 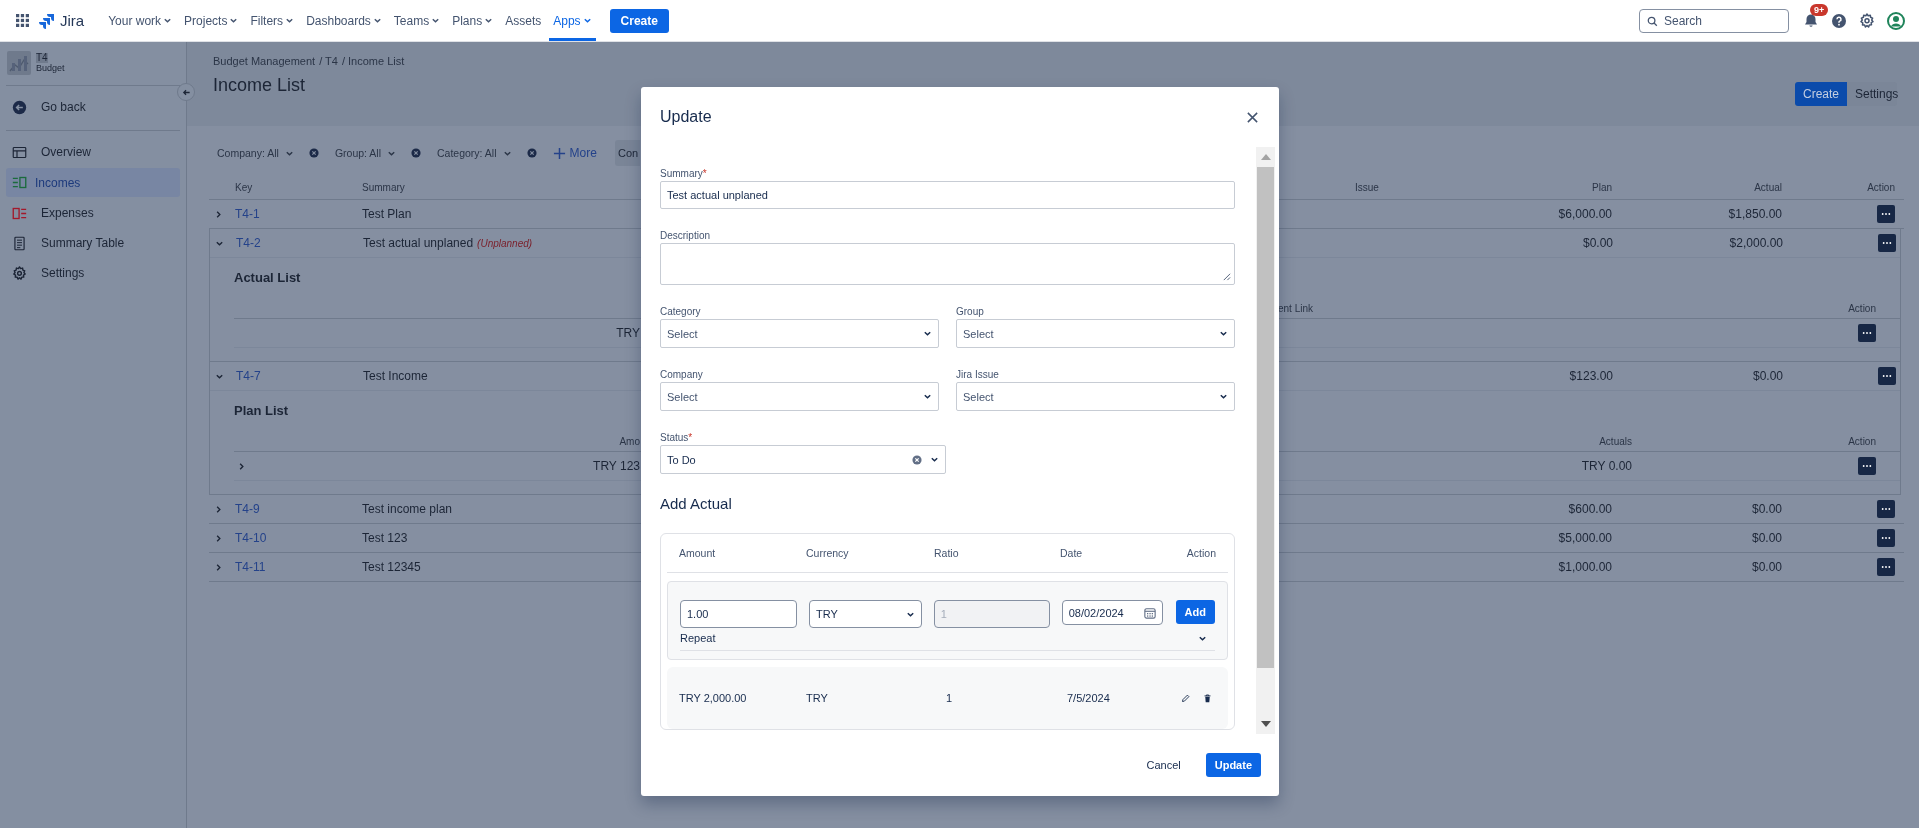 What do you see at coordinates (1163, 765) in the screenshot?
I see `cancel-button: Cancel` at bounding box center [1163, 765].